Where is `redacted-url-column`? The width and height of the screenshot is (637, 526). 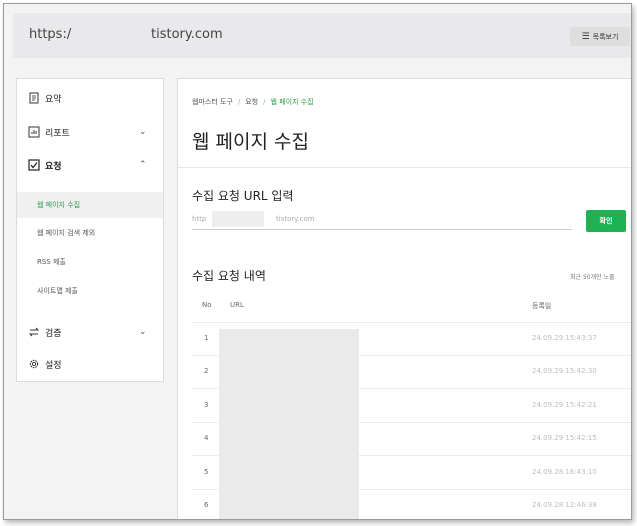 redacted-url-column is located at coordinates (289, 424).